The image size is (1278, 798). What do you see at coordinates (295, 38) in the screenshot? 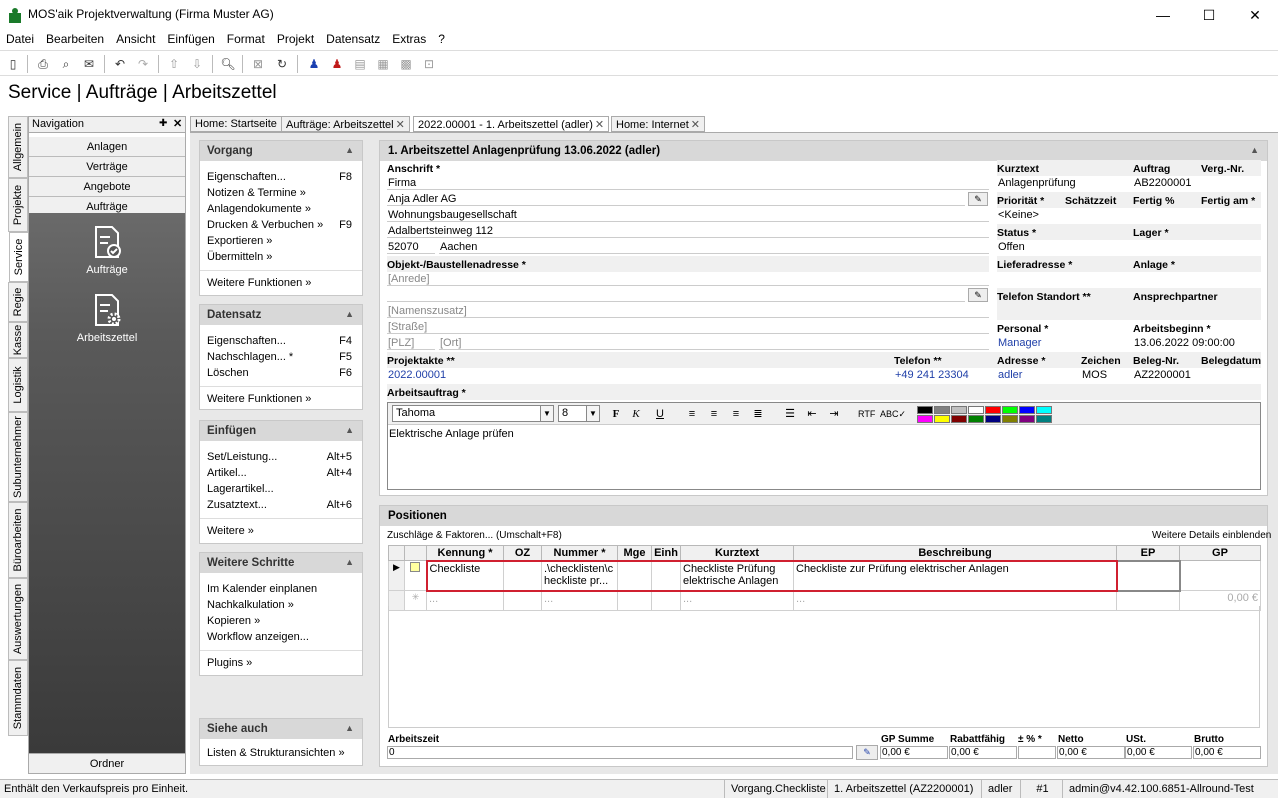
I see `menu-projekt: Projekt` at bounding box center [295, 38].